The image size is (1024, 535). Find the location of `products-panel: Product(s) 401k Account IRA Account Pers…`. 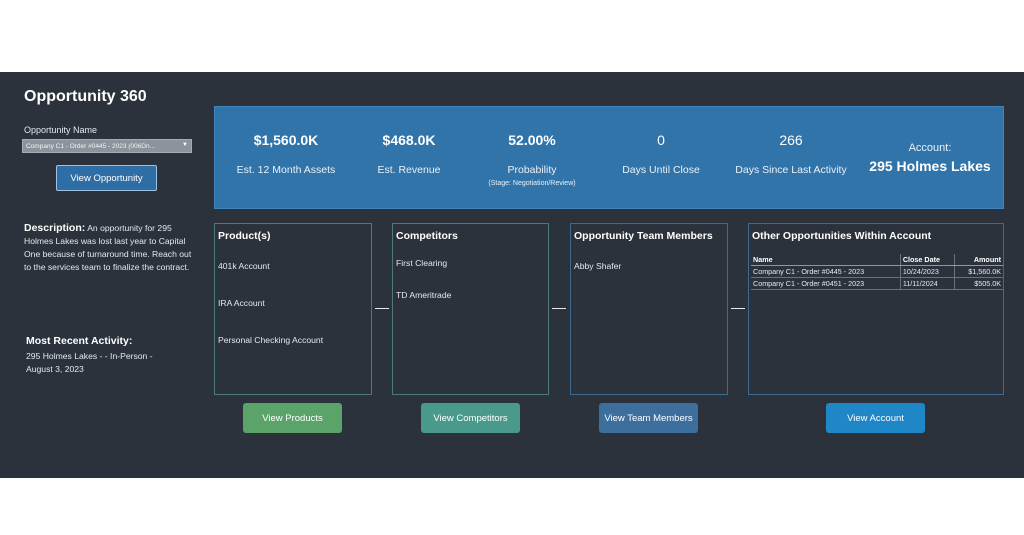

products-panel: Product(s) 401k Account IRA Account Pers… is located at coordinates (293, 309).